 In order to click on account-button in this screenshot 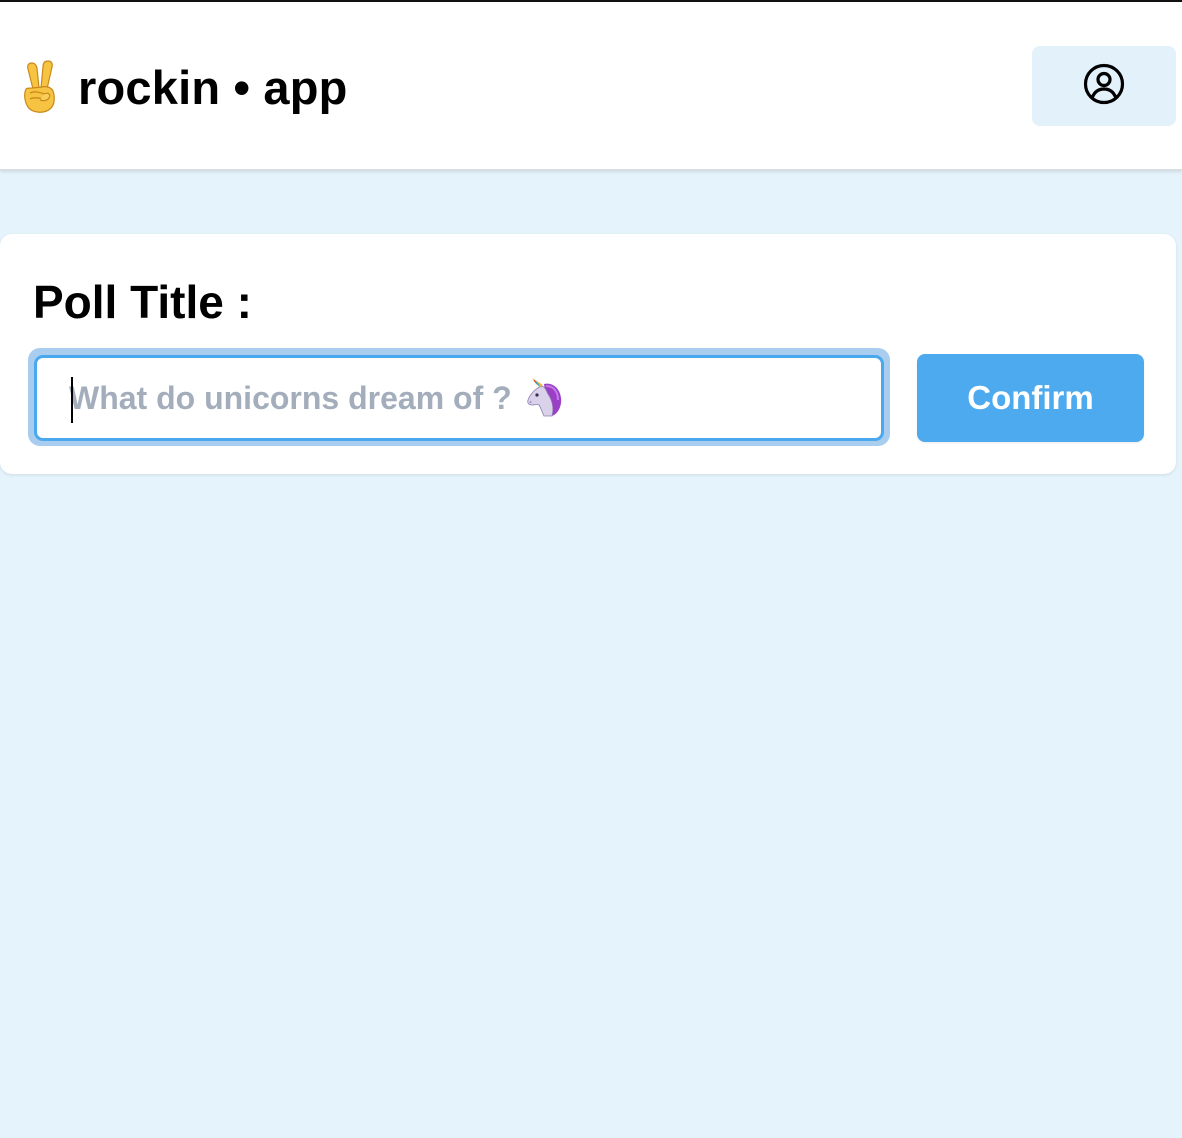, I will do `click(1104, 86)`.